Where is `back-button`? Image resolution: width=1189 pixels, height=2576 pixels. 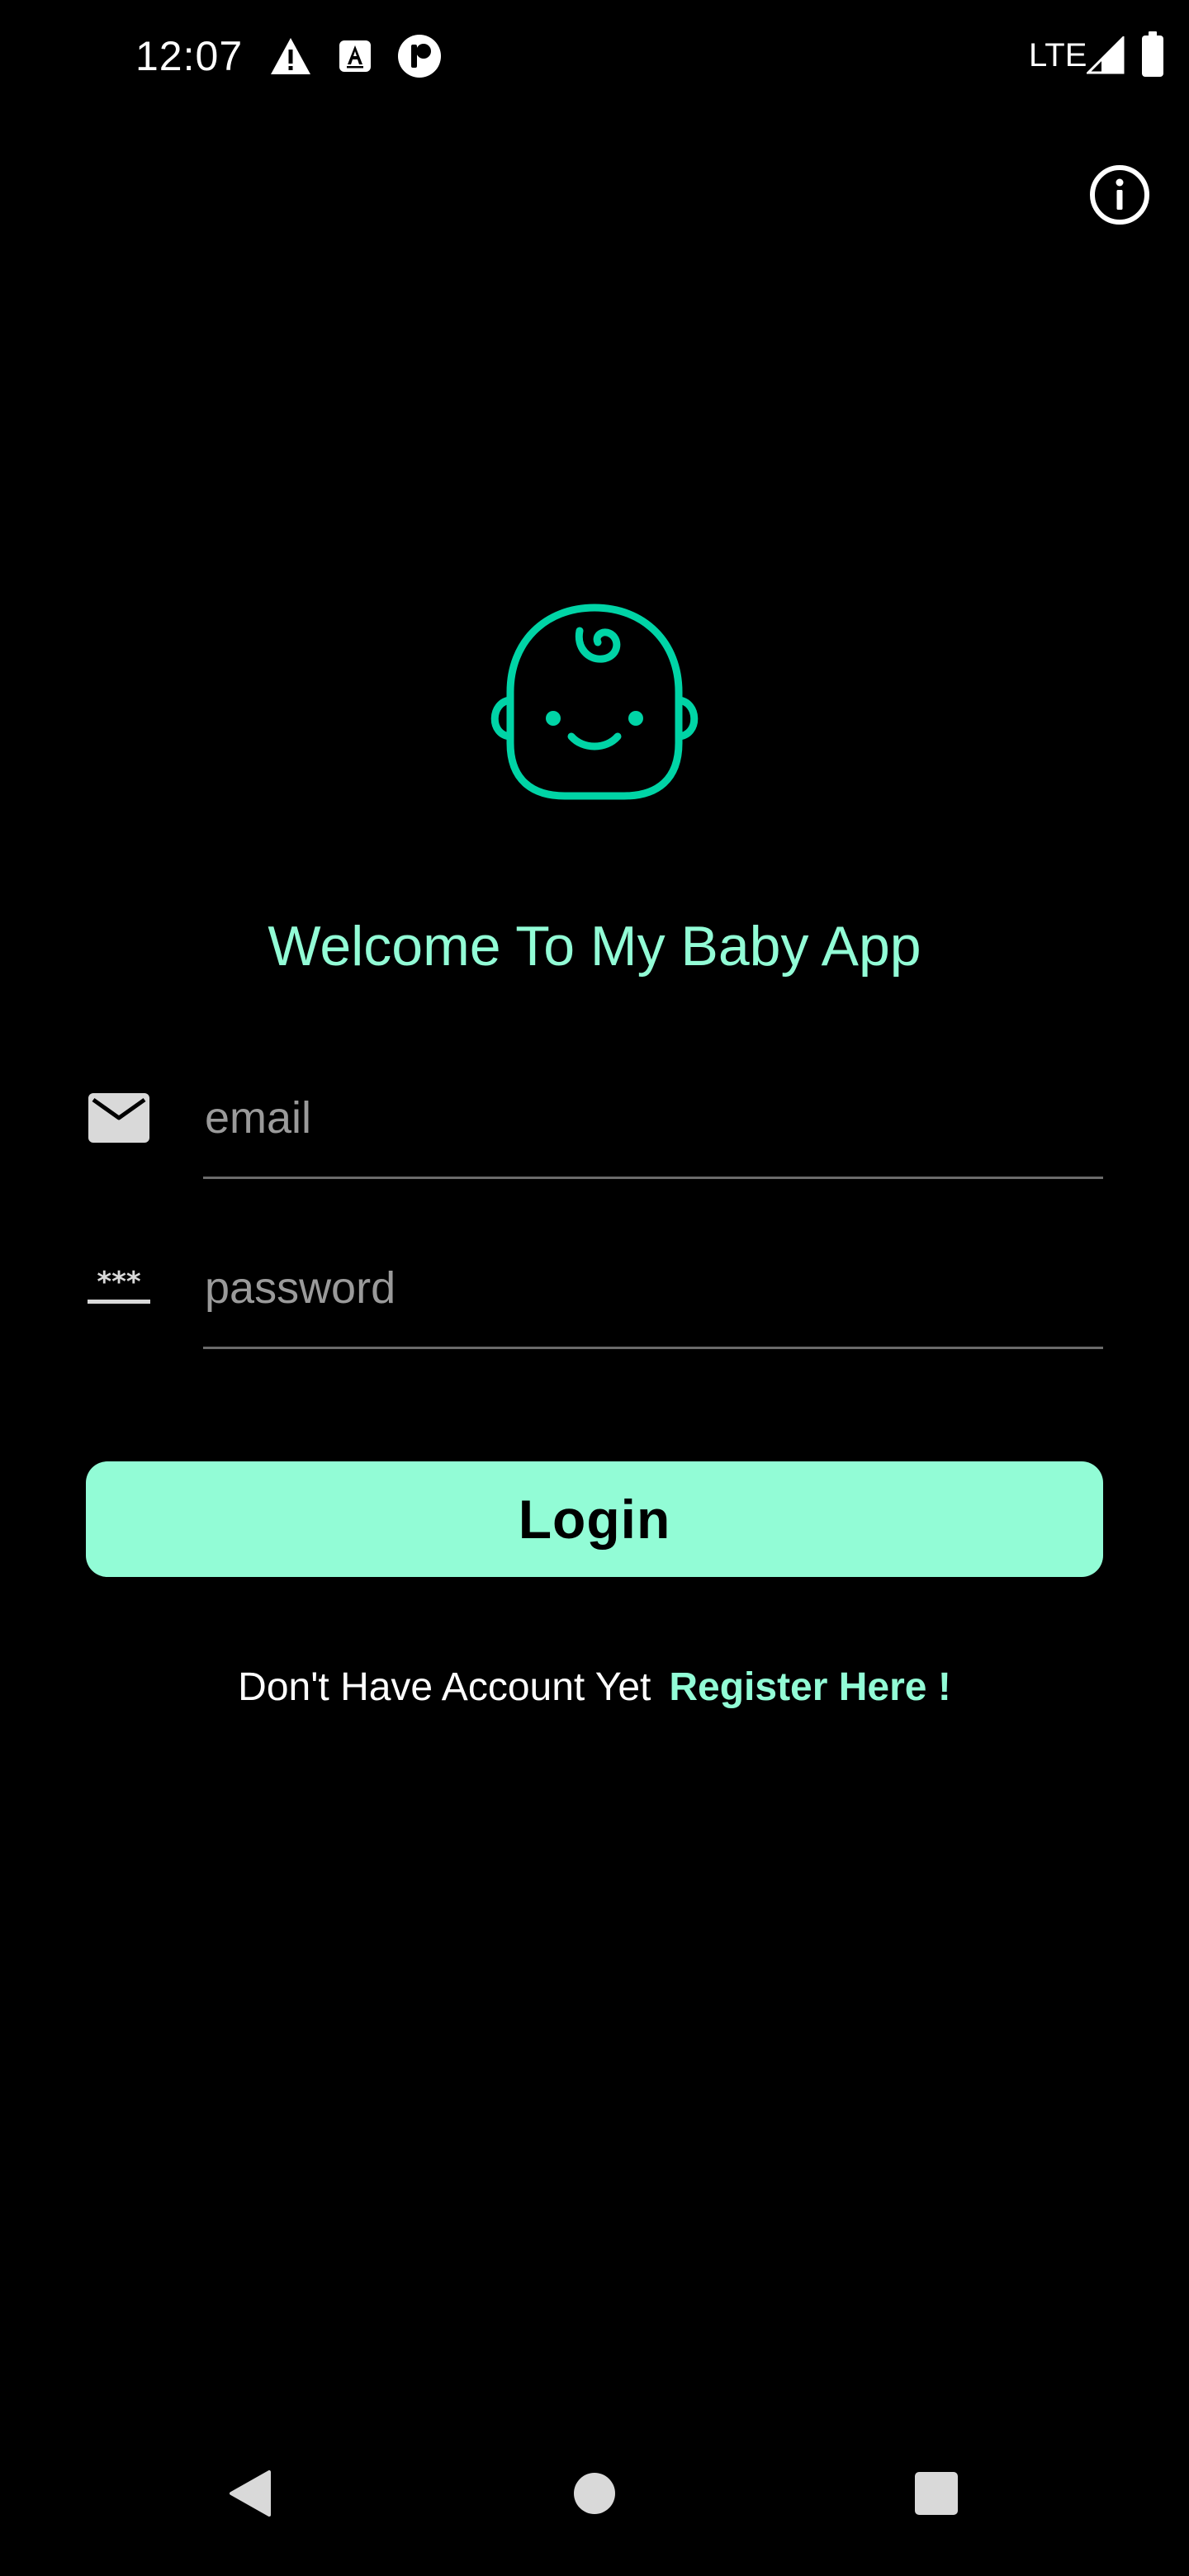
back-button is located at coordinates (249, 2493).